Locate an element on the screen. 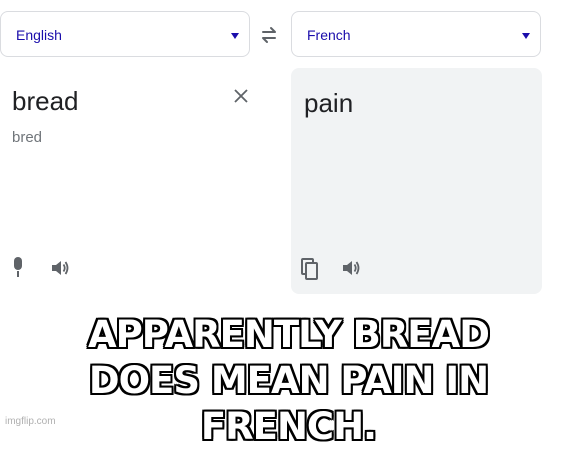  copy-icon is located at coordinates (310, 269).